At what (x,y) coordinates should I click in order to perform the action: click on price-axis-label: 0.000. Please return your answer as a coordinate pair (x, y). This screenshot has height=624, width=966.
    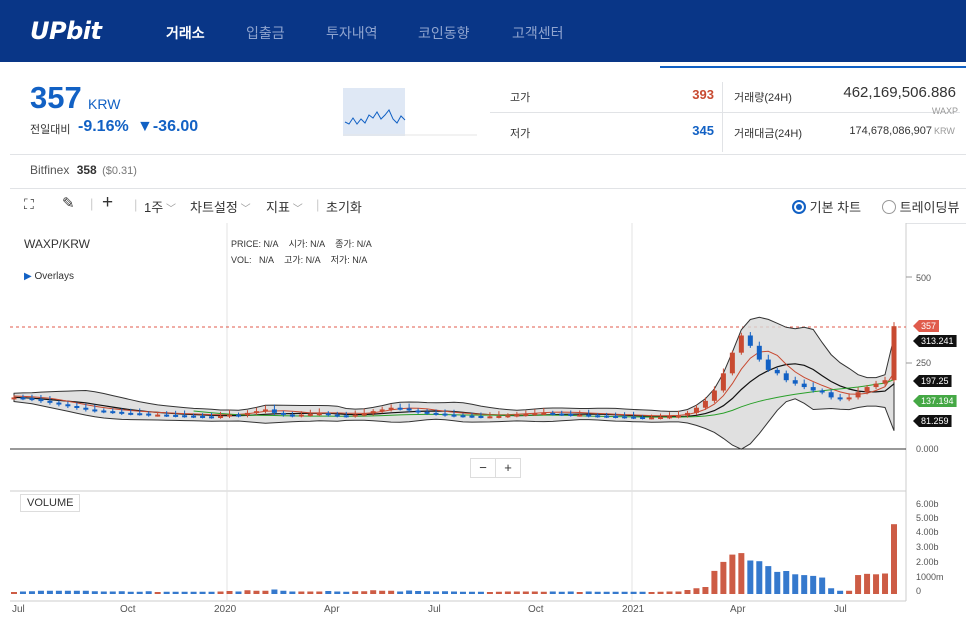
    Looking at the image, I should click on (927, 449).